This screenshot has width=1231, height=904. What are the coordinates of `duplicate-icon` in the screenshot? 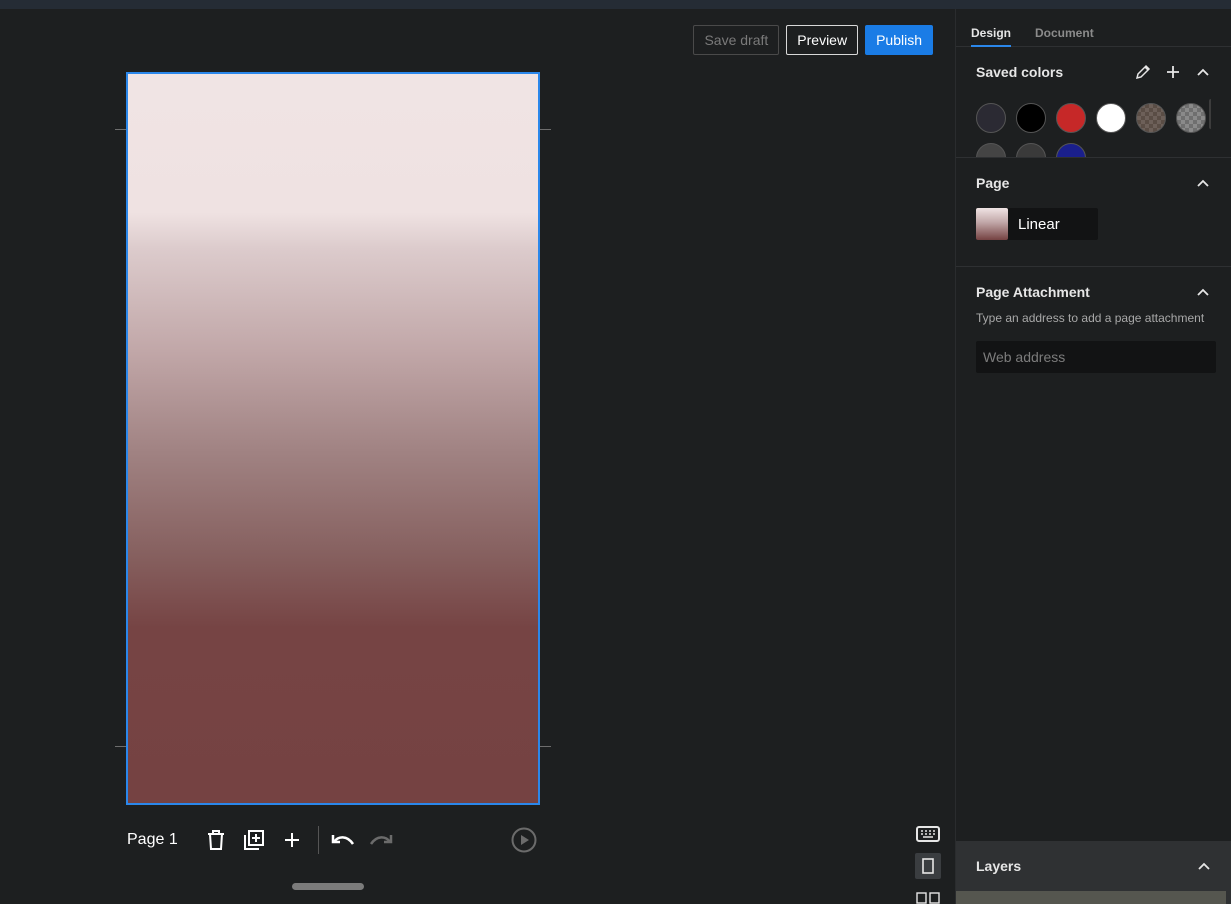 It's located at (254, 840).